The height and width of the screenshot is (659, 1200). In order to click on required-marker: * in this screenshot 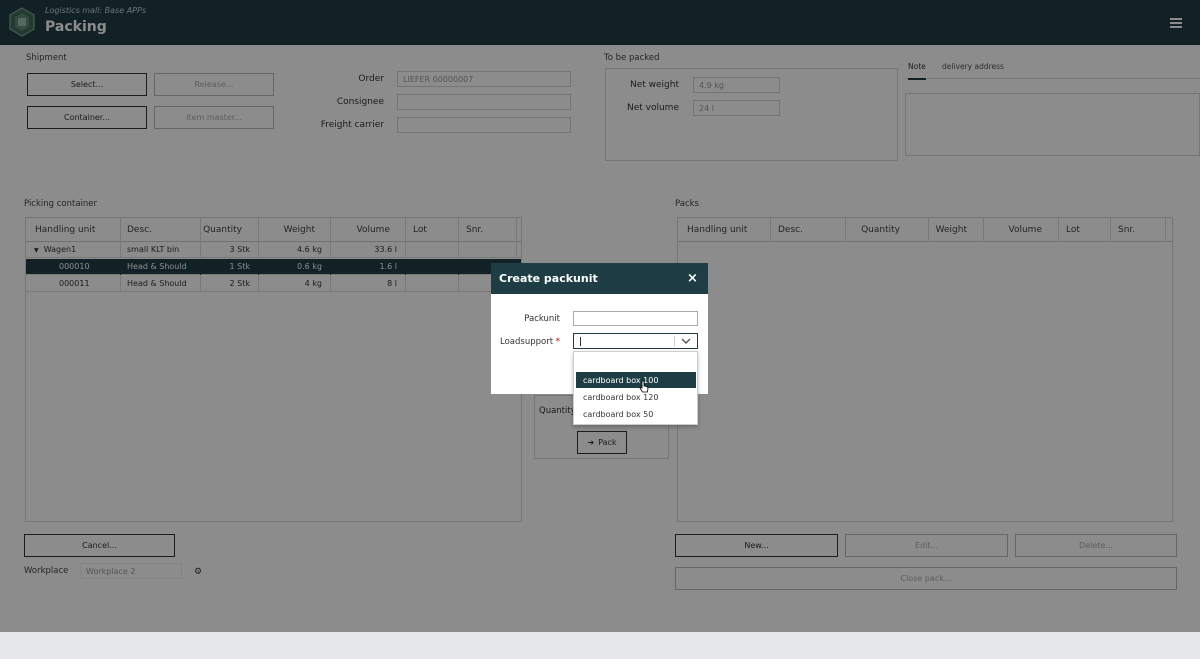, I will do `click(557, 342)`.